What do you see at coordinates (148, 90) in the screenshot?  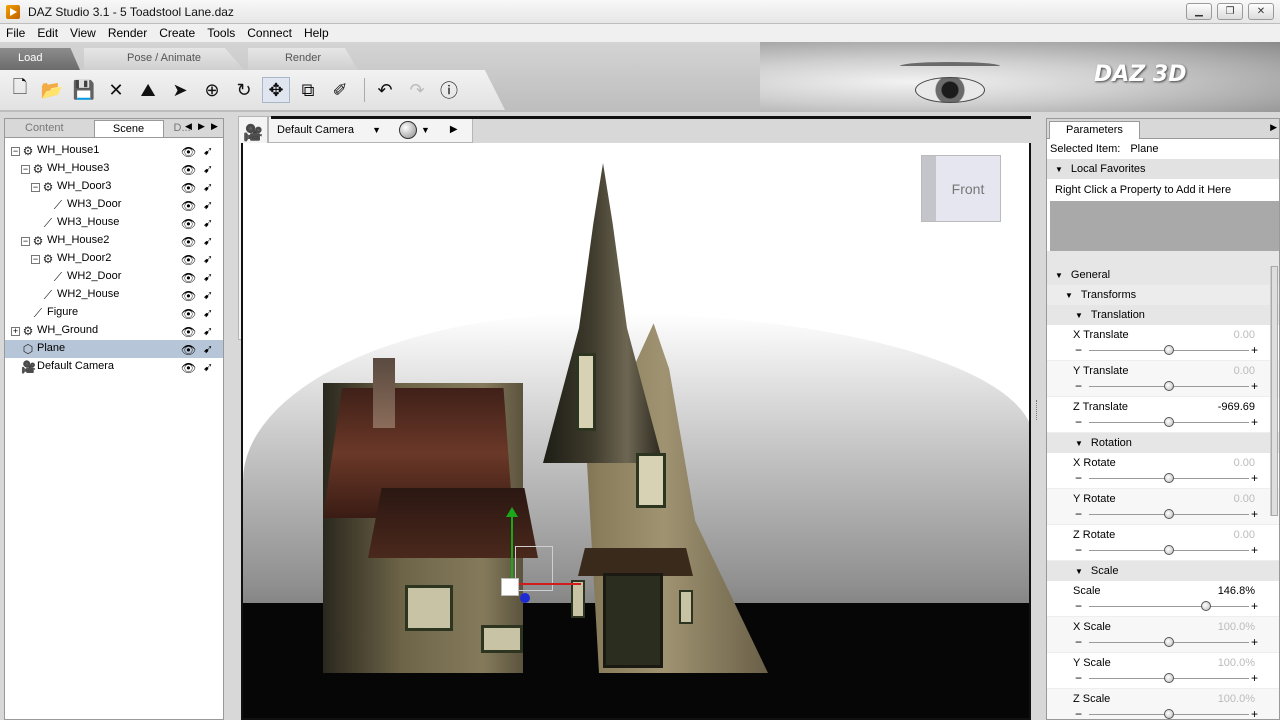 I see `scene-icon: ⛰` at bounding box center [148, 90].